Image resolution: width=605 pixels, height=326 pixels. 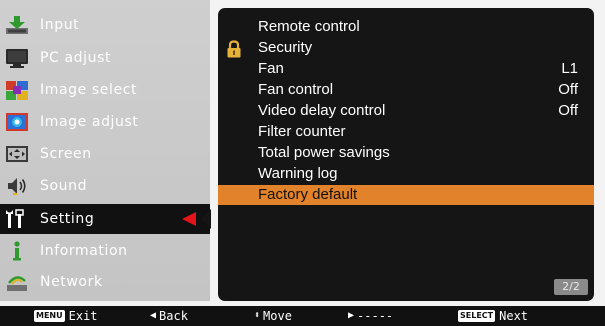 I want to click on menu-item-label: Fan, so click(x=271, y=68).